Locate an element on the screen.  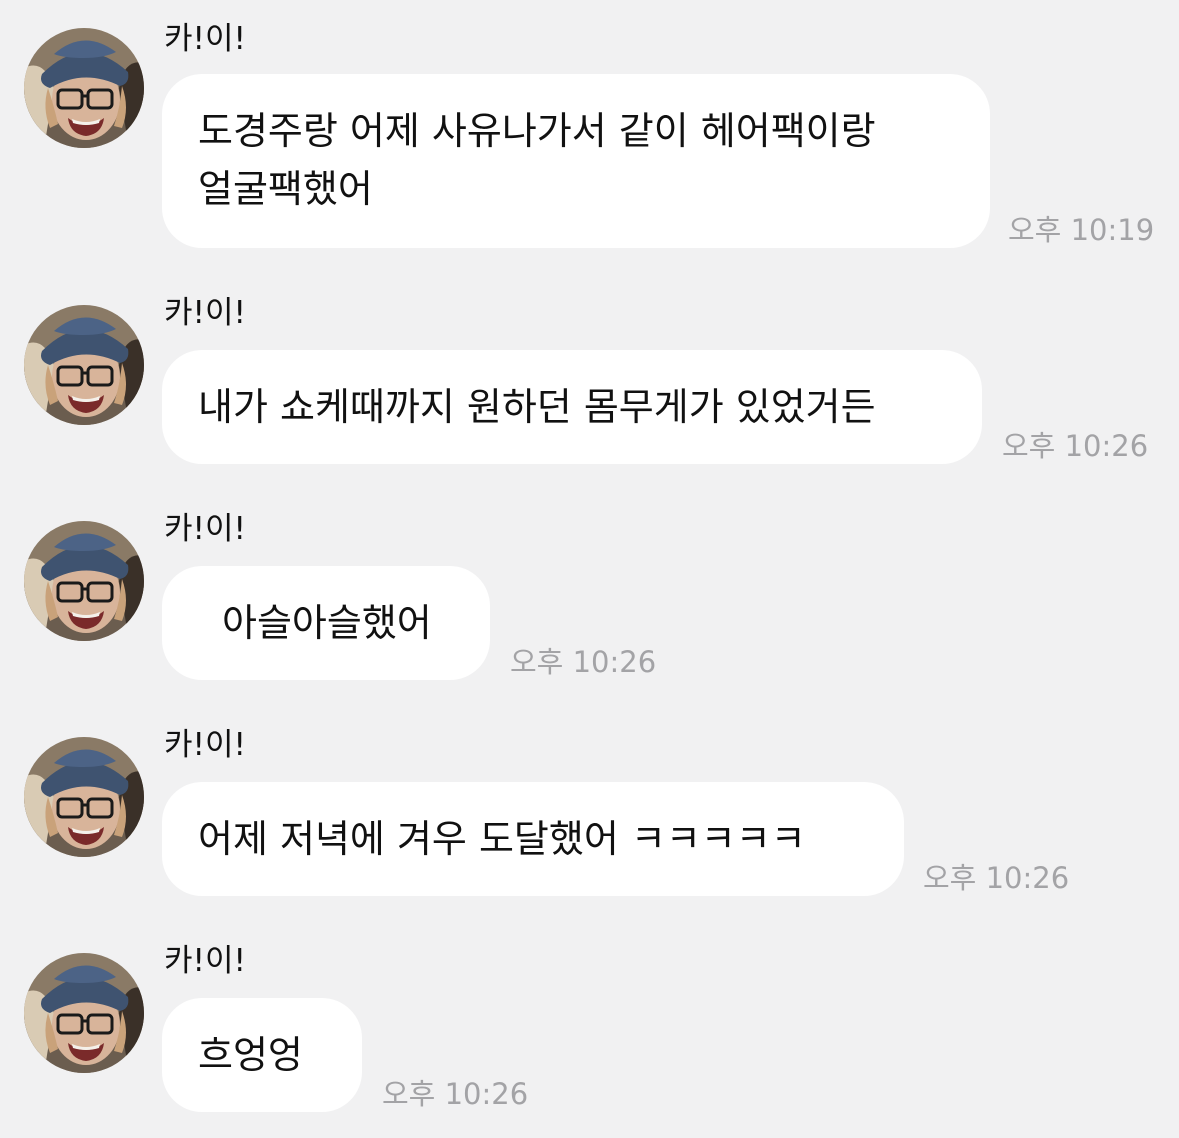
message-bubble: 어제 저녁에 겨우 도달했어 ㅋㅋㅋㅋㅋ is located at coordinates (533, 839).